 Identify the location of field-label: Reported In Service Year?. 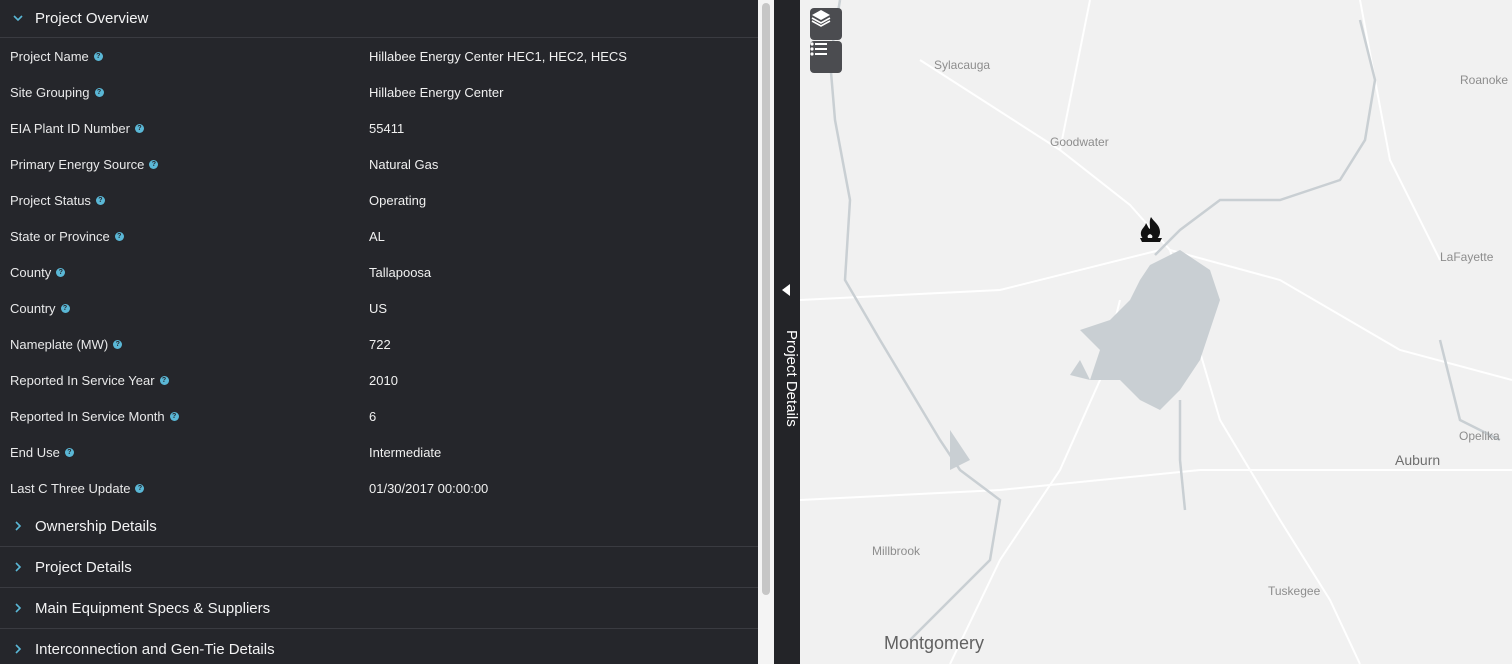
(184, 380).